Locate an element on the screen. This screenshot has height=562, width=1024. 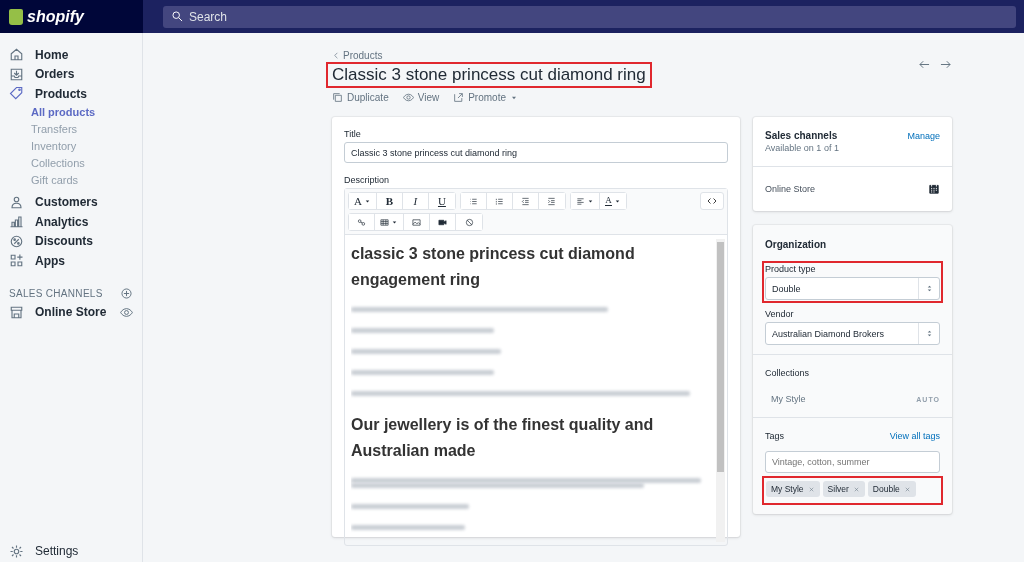
title-field: Classic 3 stone princess cut diamond ring is located at coordinates (536, 152).